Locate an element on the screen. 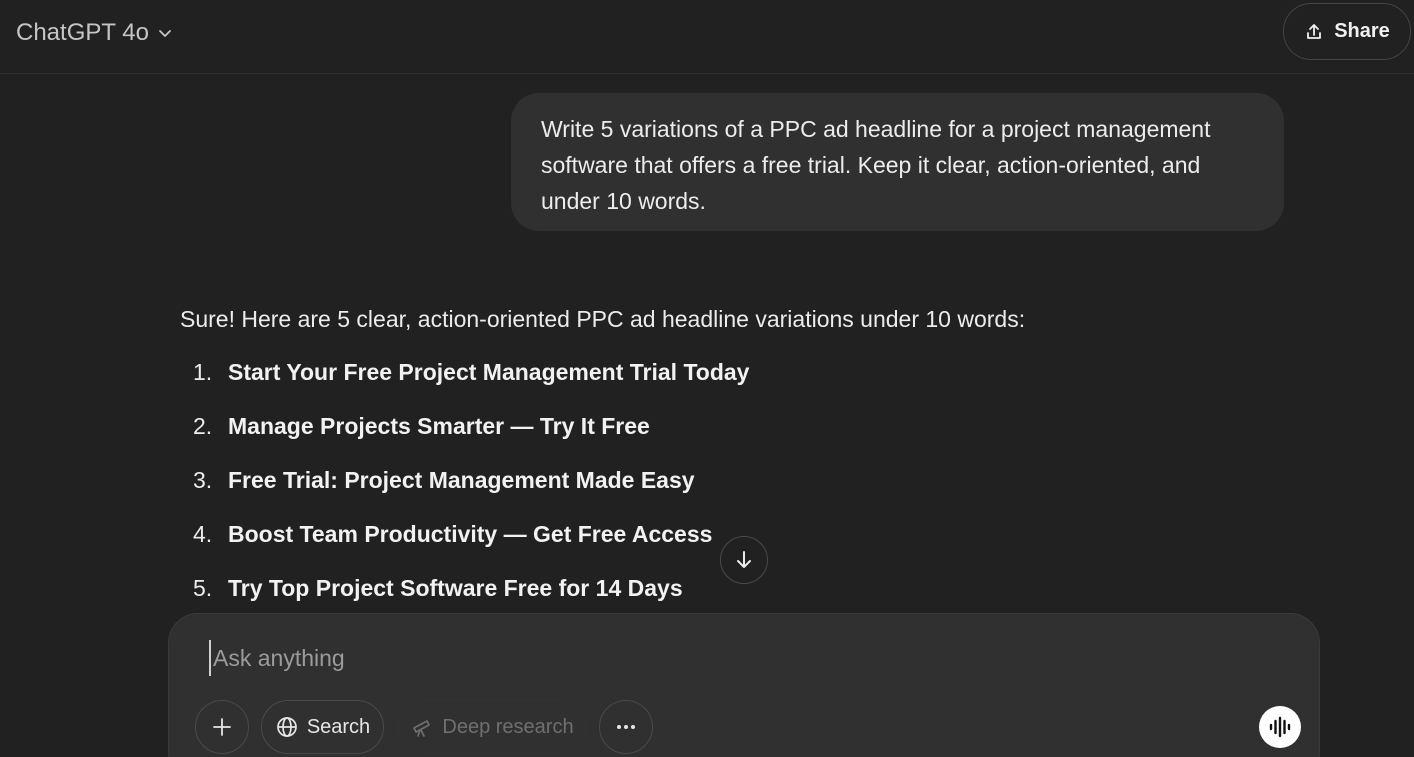  ellipsis-icon is located at coordinates (626, 727).